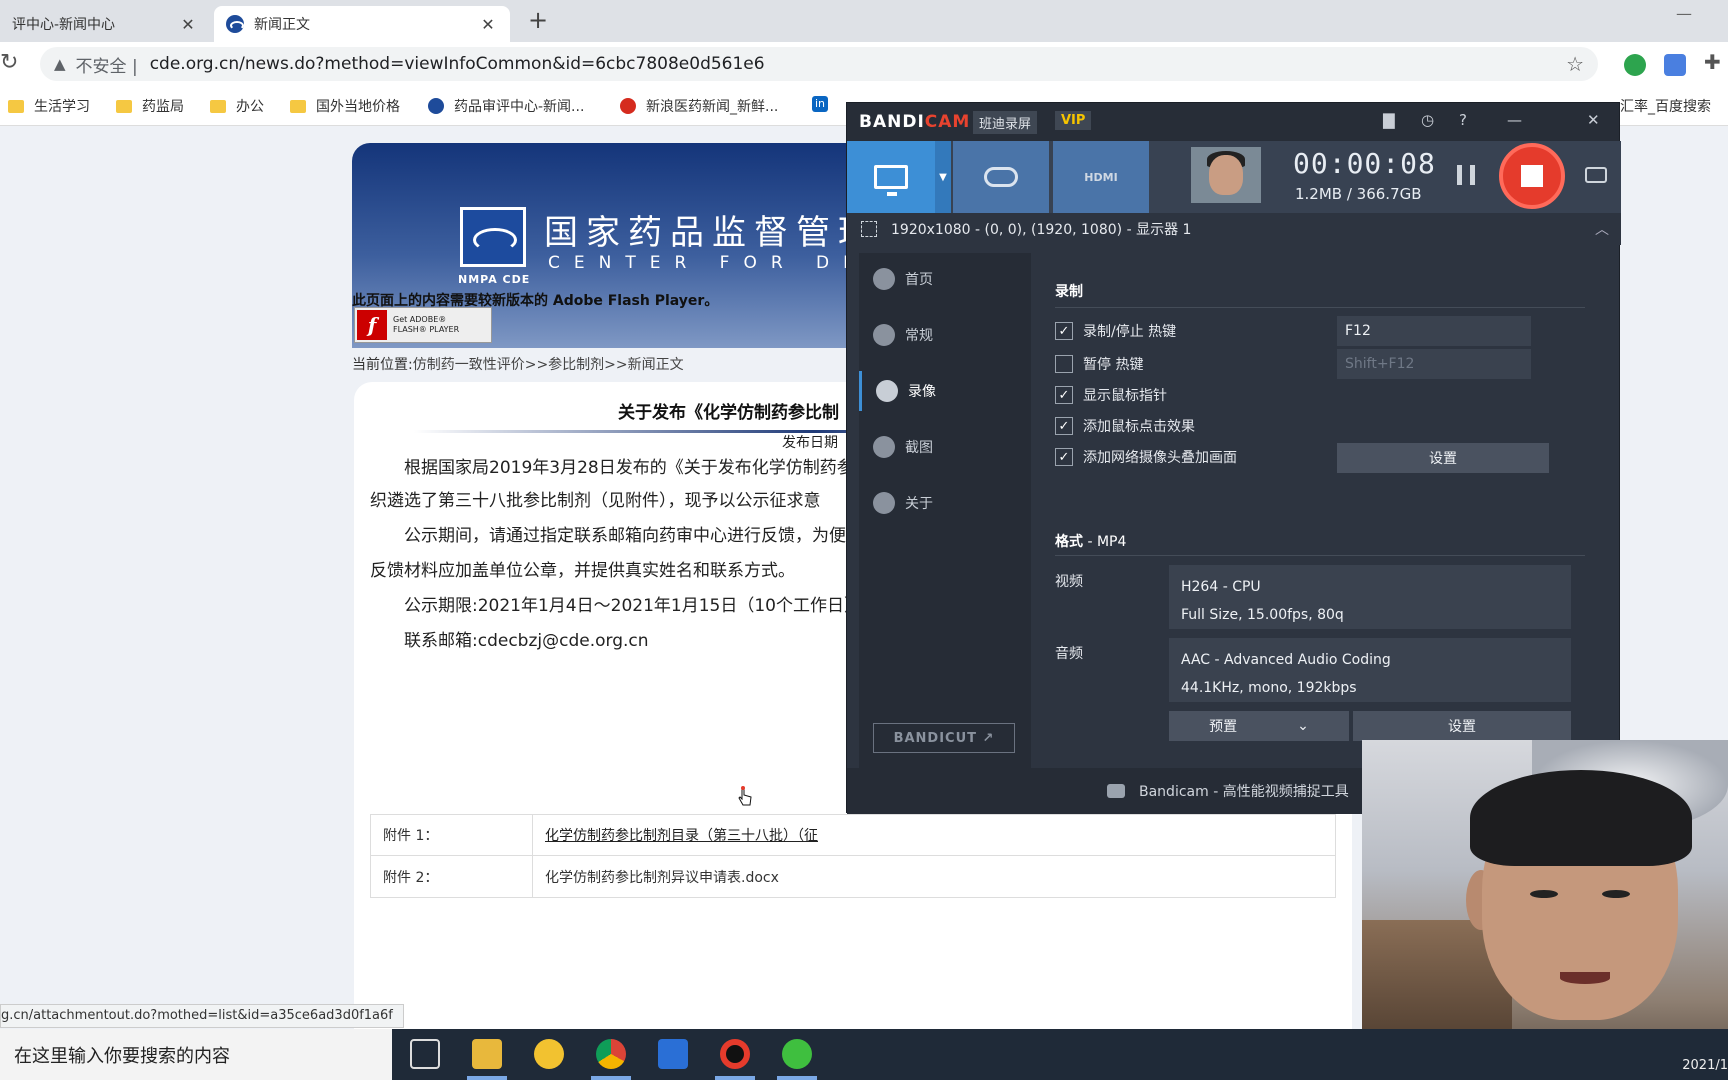 Image resolution: width=1728 pixels, height=1080 pixels. I want to click on audio-codec: AAC - Advanced Audio Coding, so click(1286, 660).